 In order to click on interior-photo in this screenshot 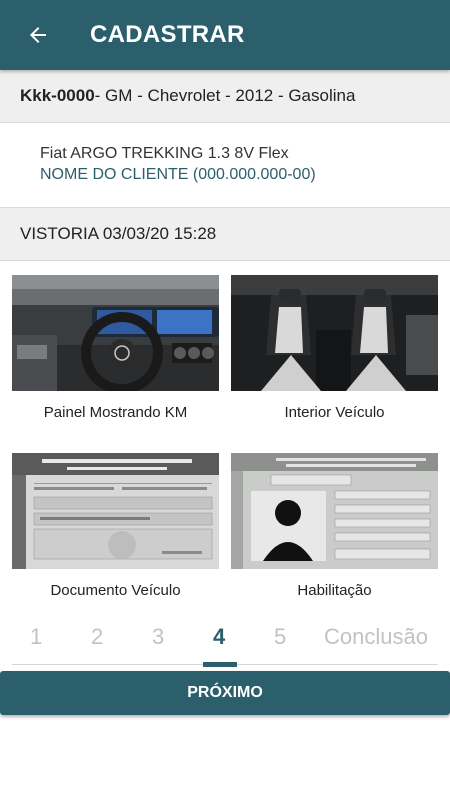, I will do `click(334, 333)`.